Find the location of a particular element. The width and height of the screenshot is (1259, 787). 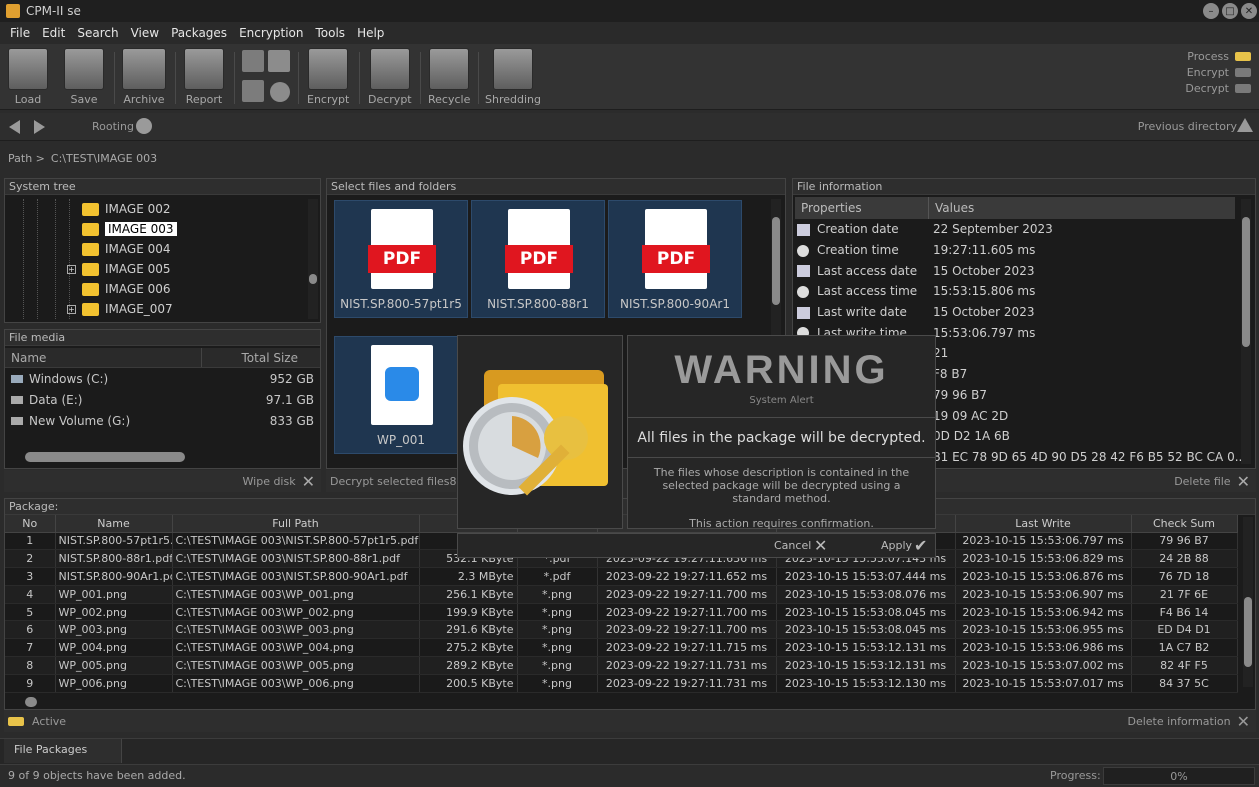

menu-encryption: Encryption is located at coordinates (271, 33).